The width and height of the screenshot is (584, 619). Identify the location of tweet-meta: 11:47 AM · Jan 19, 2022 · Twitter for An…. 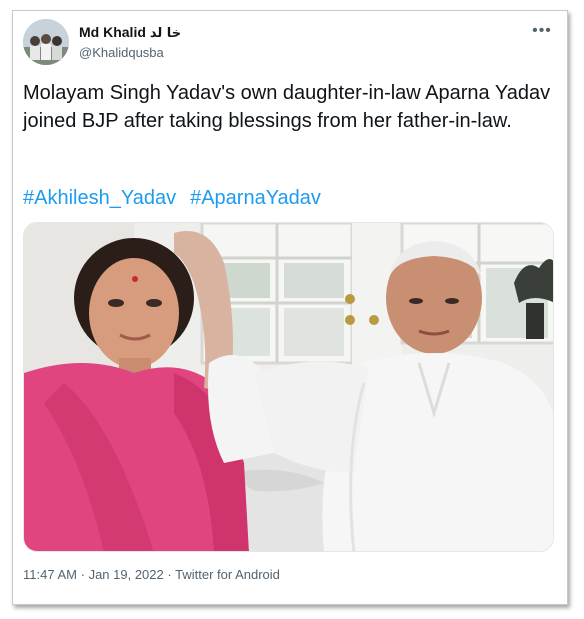
(151, 574).